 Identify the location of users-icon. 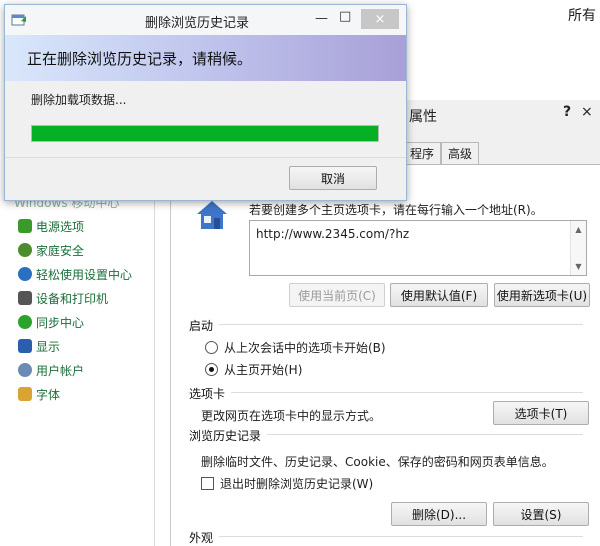
(25, 370).